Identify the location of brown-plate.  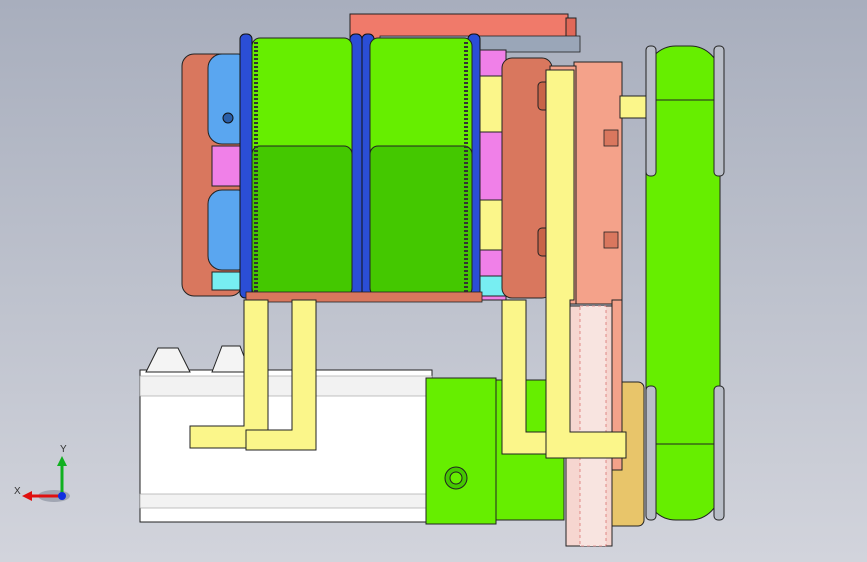
(527, 178).